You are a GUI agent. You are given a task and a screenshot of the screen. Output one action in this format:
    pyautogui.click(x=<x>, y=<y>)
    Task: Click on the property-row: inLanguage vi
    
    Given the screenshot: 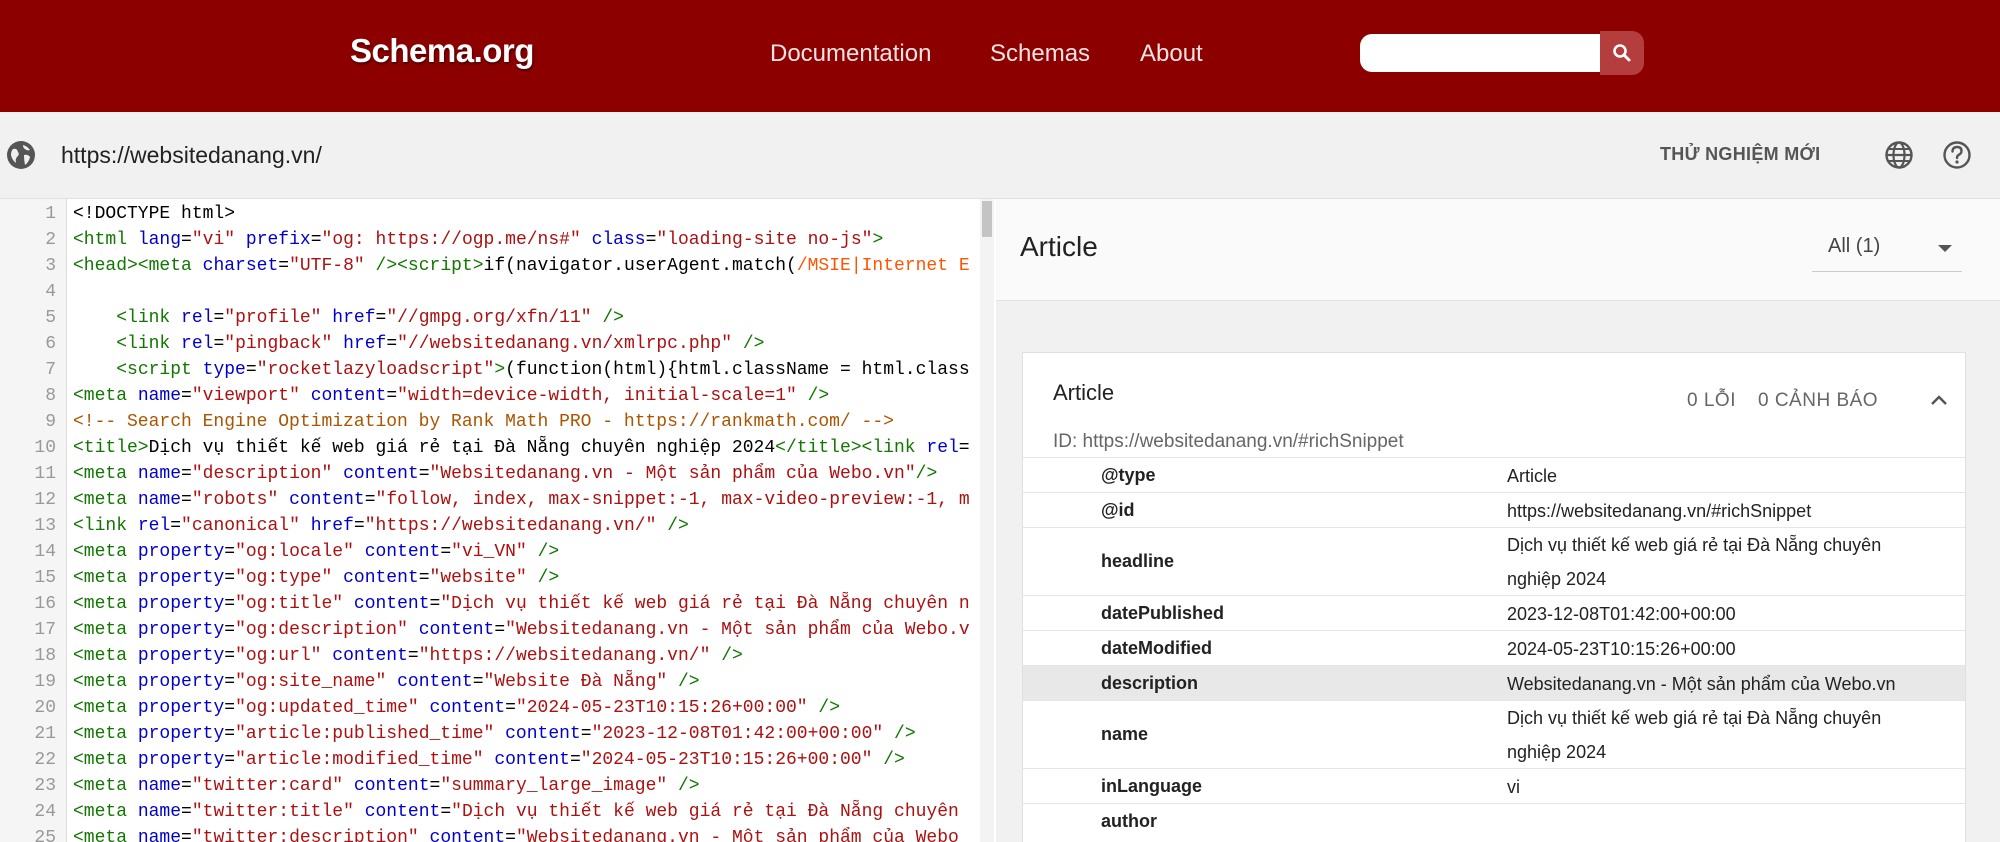 What is the action you would take?
    pyautogui.click(x=1494, y=786)
    